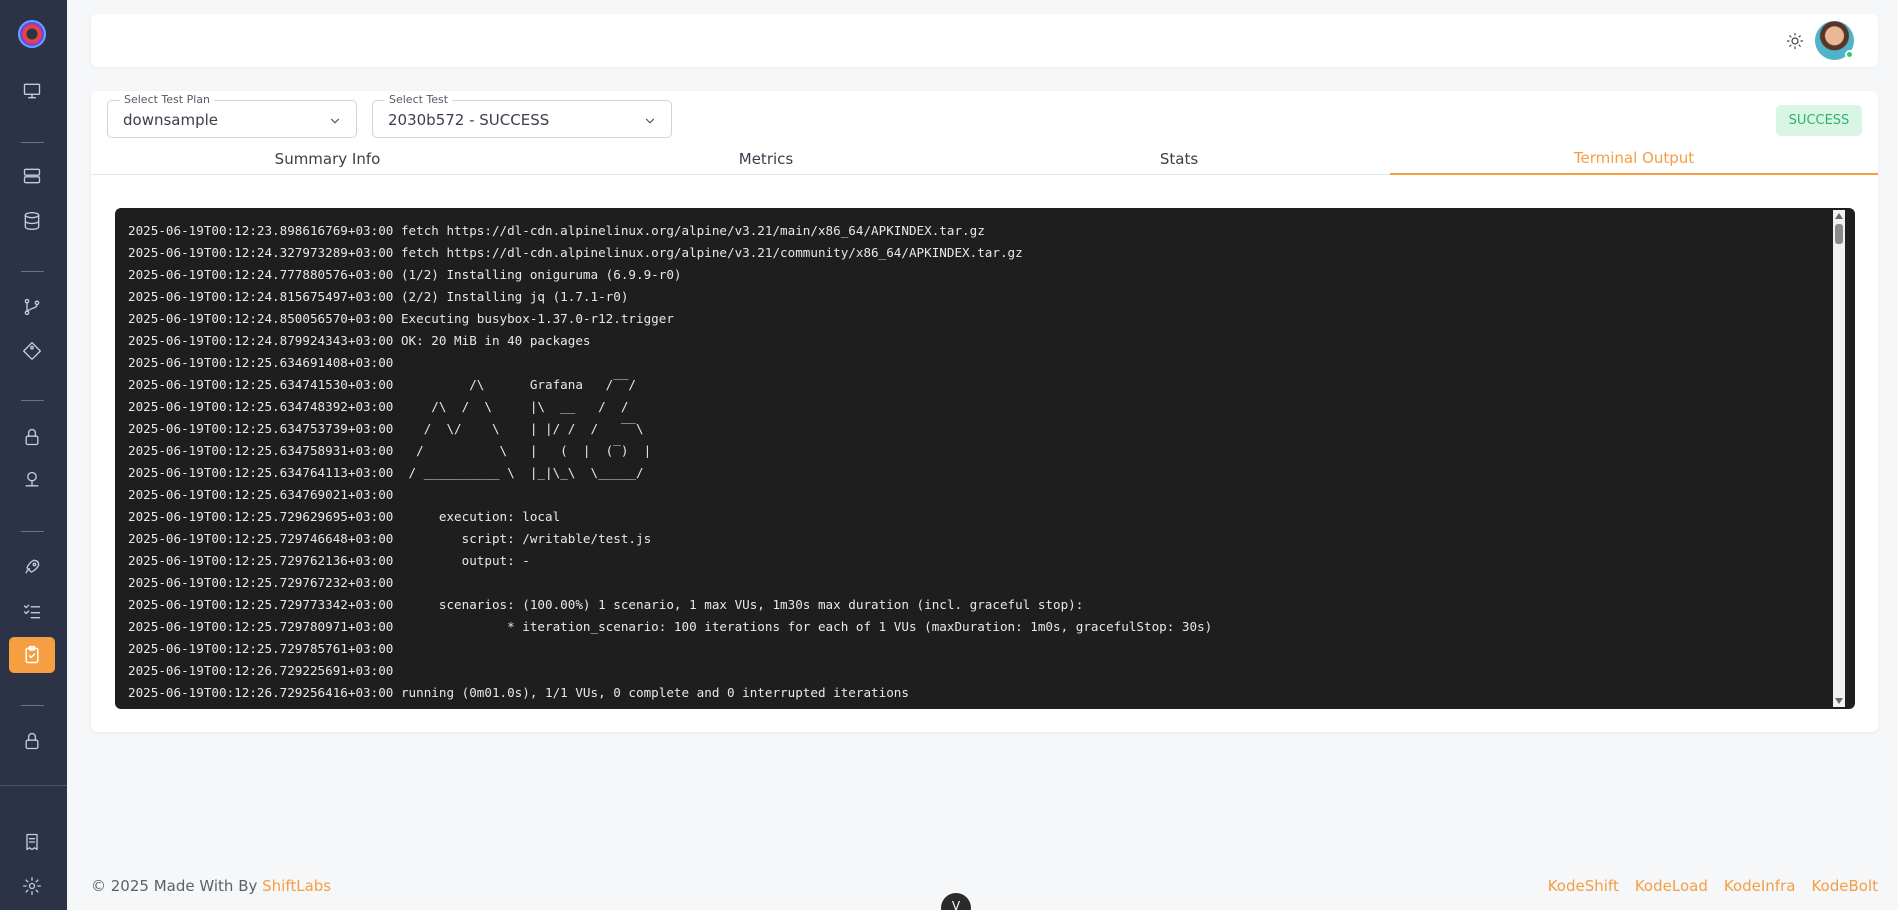 This screenshot has height=910, width=1898. What do you see at coordinates (177, 886) in the screenshot?
I see `copyright-text: © 2025 Made With By` at bounding box center [177, 886].